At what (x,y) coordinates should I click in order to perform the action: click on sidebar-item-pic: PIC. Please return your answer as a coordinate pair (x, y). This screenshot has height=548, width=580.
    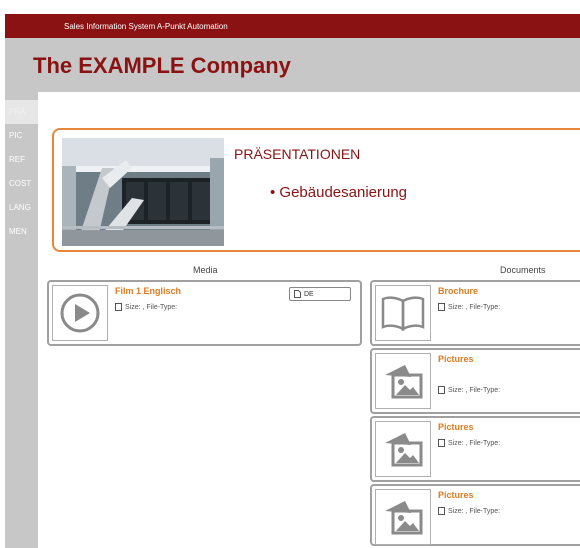
    Looking at the image, I should click on (21, 136).